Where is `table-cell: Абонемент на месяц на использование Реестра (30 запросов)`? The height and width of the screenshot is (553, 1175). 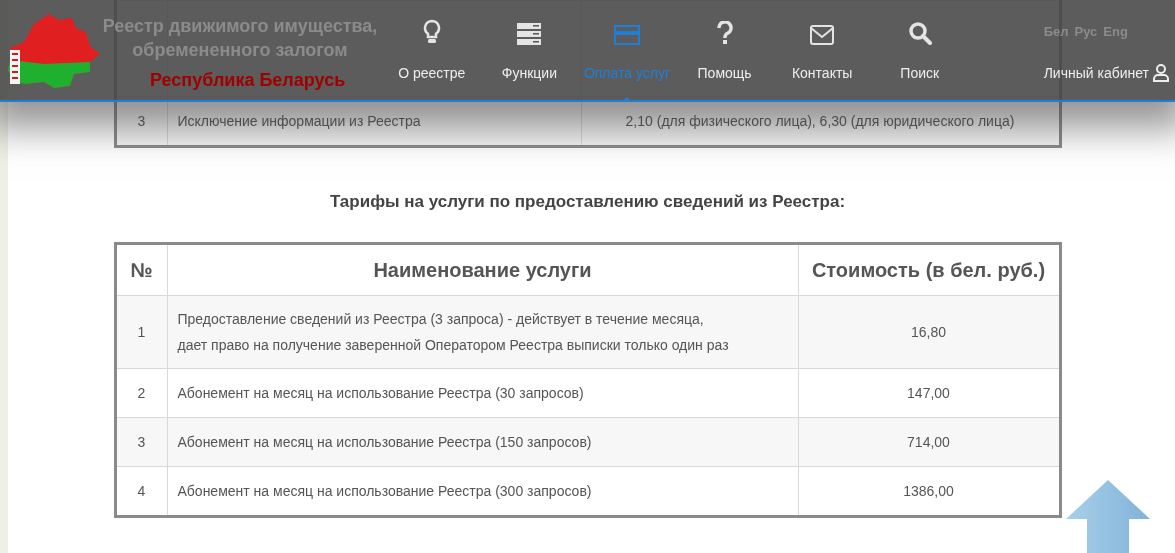
table-cell: Абонемент на месяц на использование Реестра (30 запросов) is located at coordinates (482, 393).